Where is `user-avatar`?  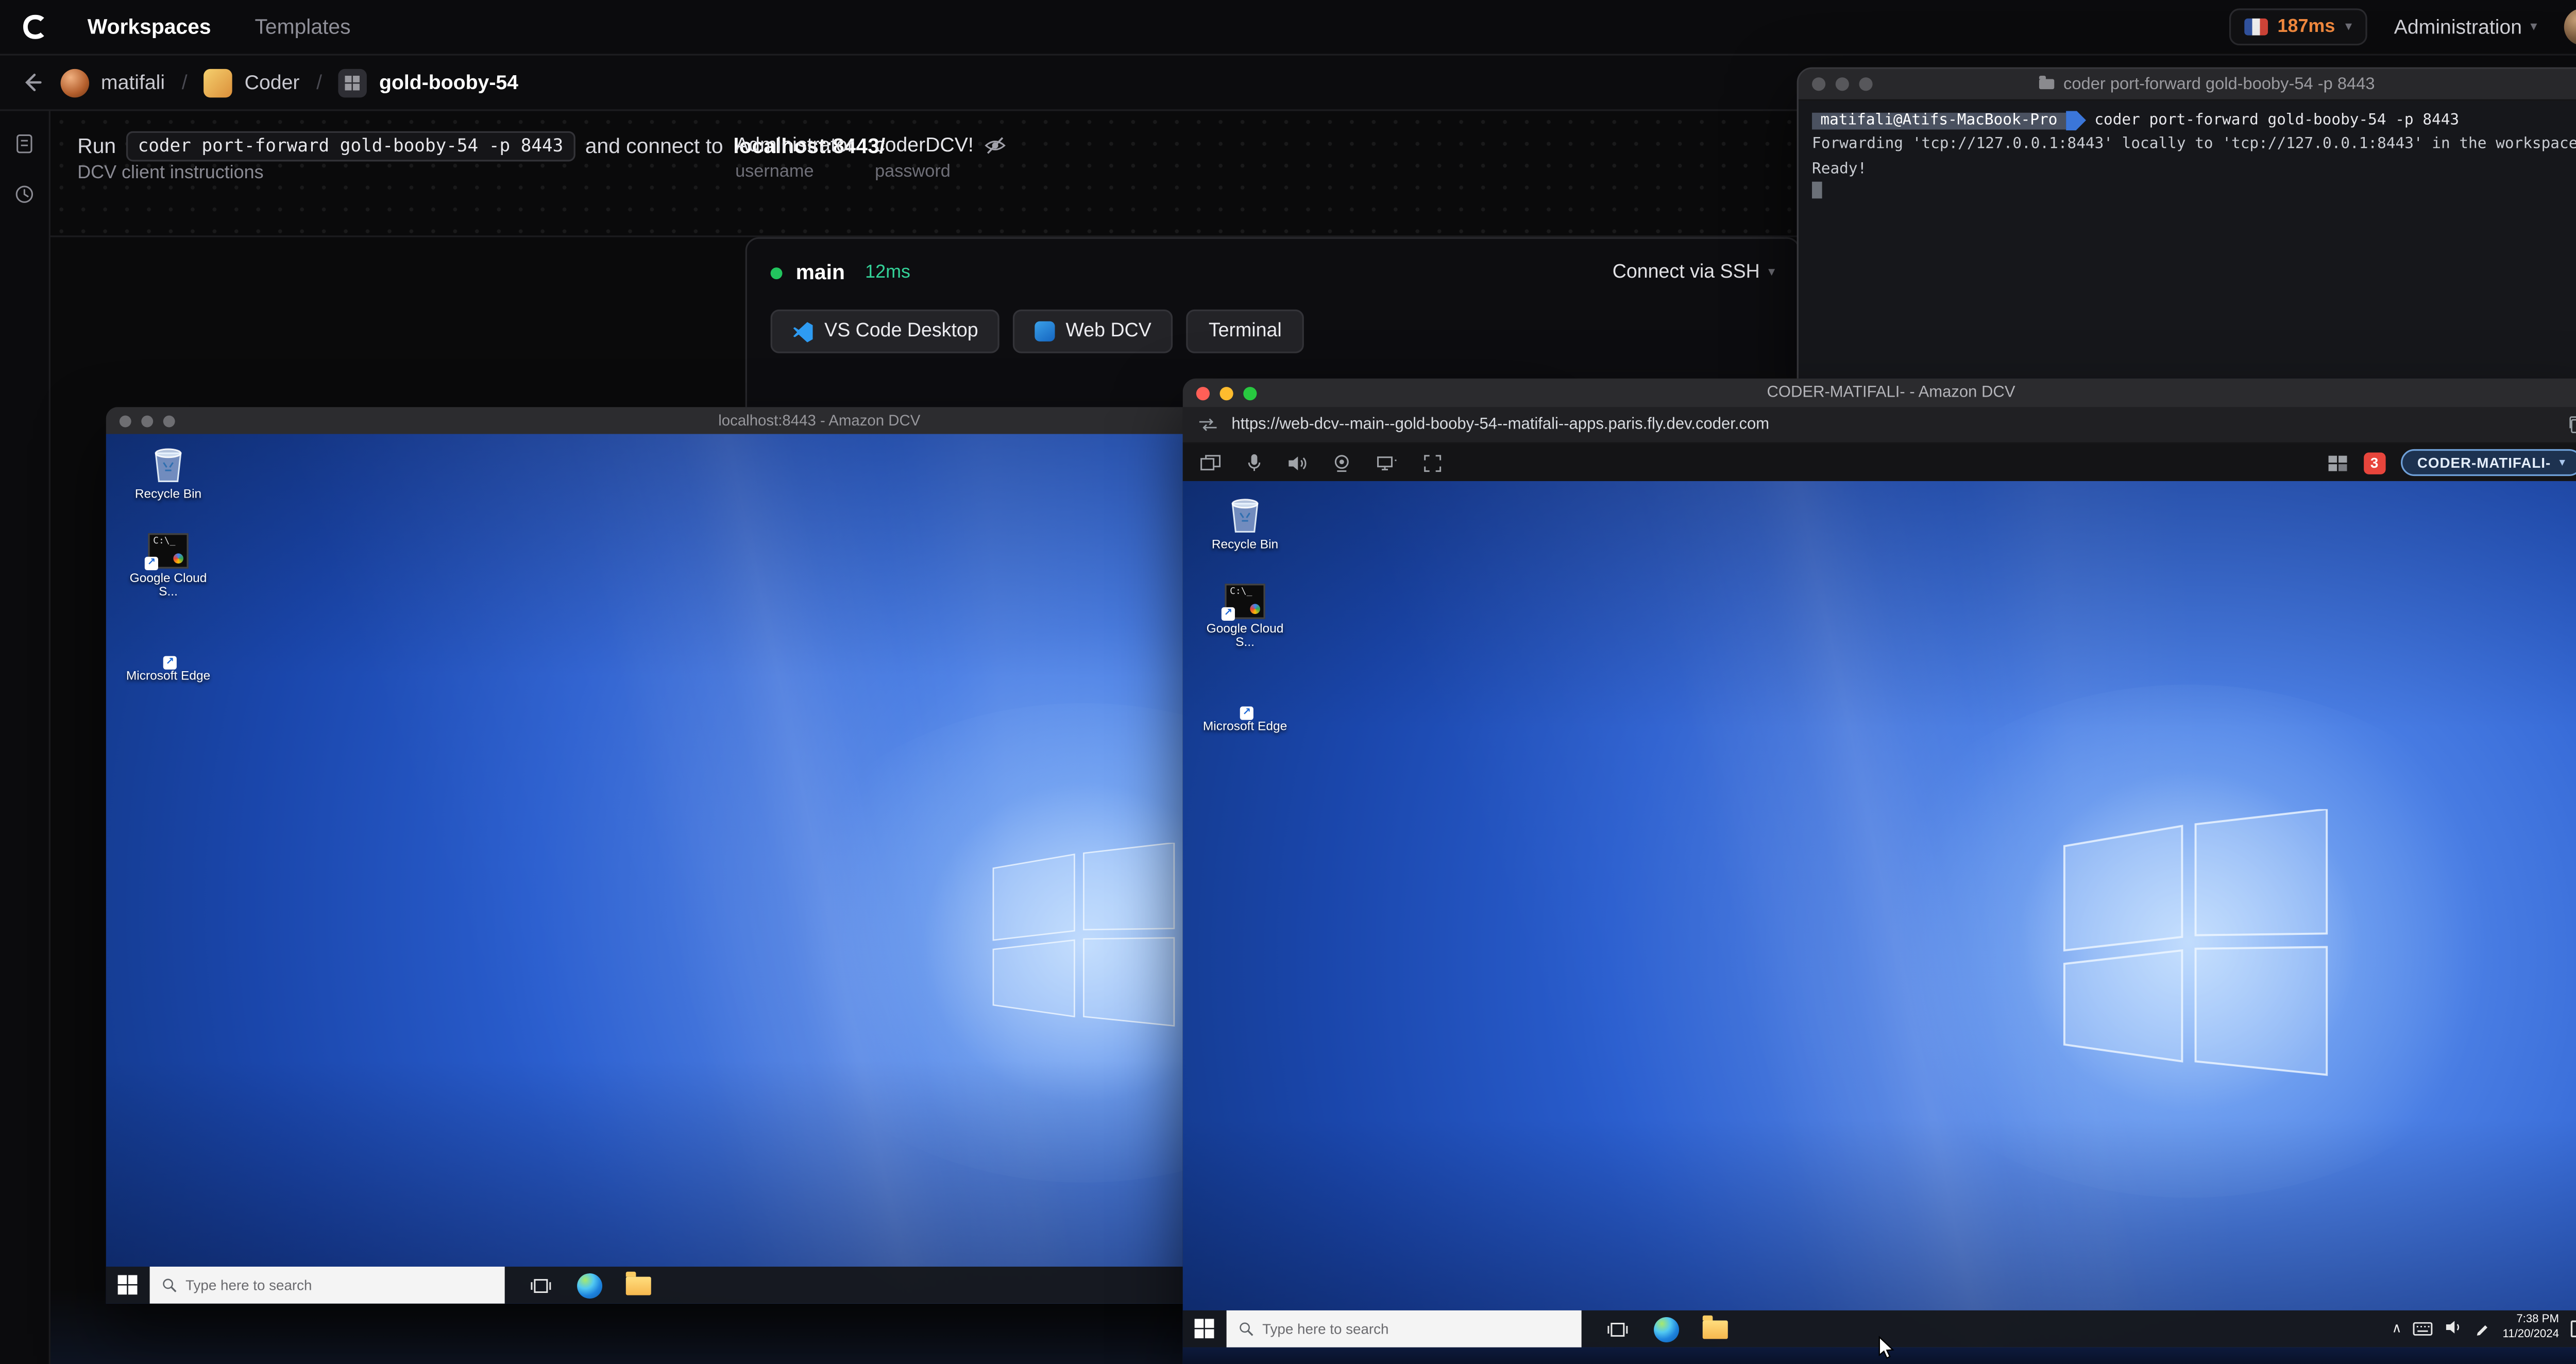
user-avatar is located at coordinates (2570, 27).